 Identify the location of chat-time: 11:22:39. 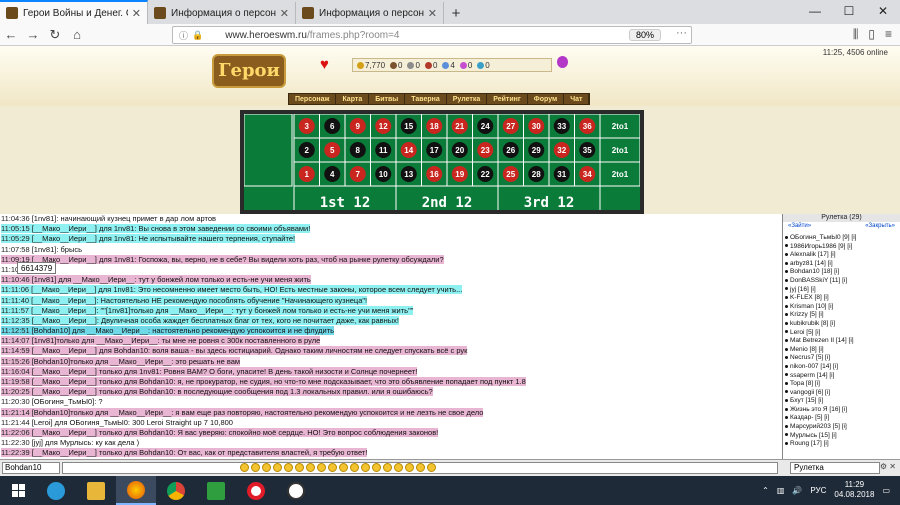
(15, 453).